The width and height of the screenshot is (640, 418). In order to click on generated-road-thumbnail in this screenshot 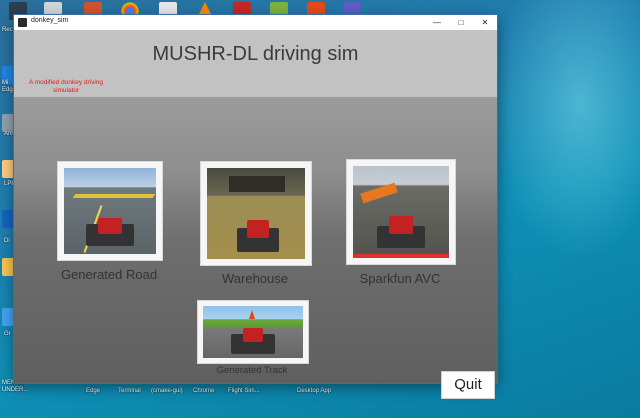, I will do `click(110, 211)`.